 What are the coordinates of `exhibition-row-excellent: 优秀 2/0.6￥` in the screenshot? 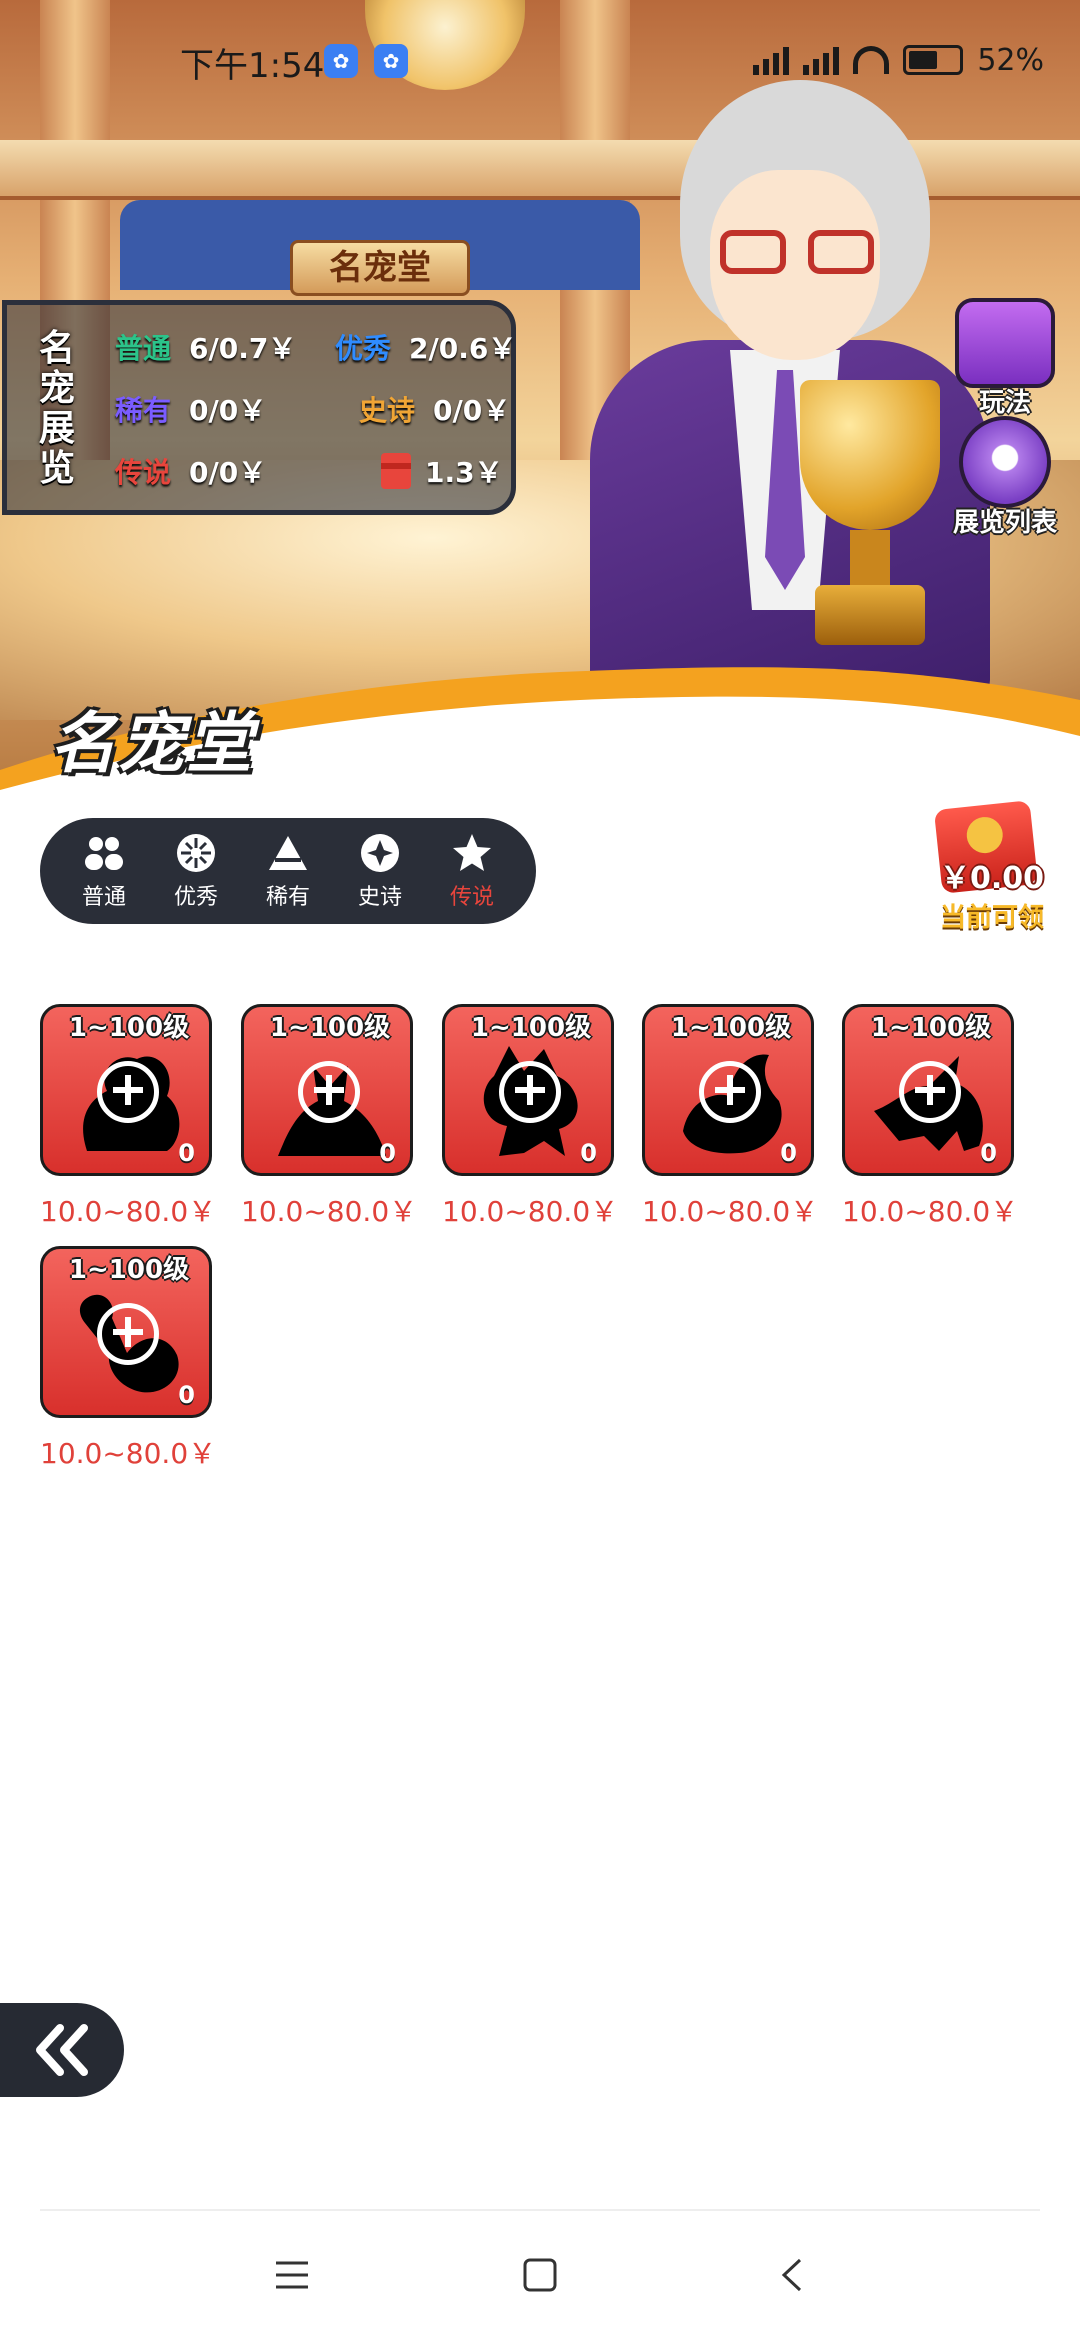 It's located at (425, 347).